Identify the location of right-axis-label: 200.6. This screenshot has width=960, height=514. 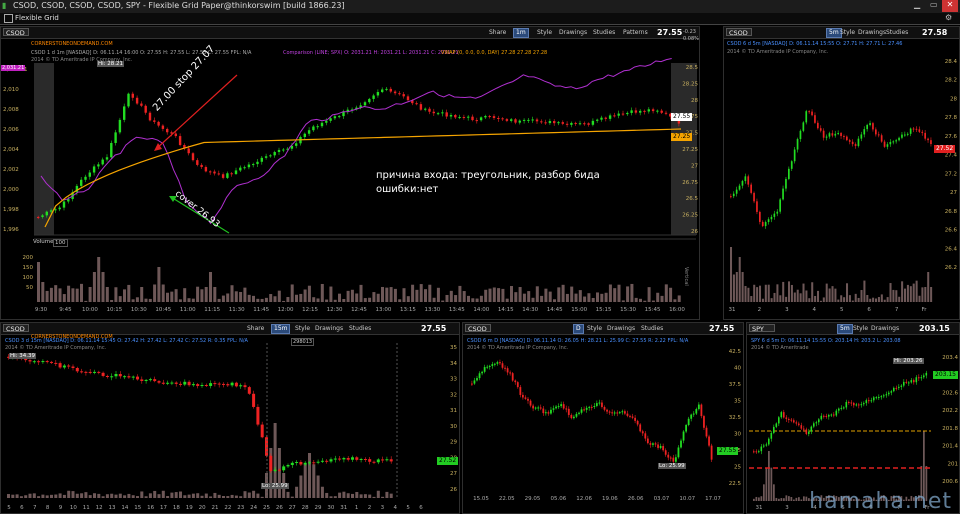
(950, 482).